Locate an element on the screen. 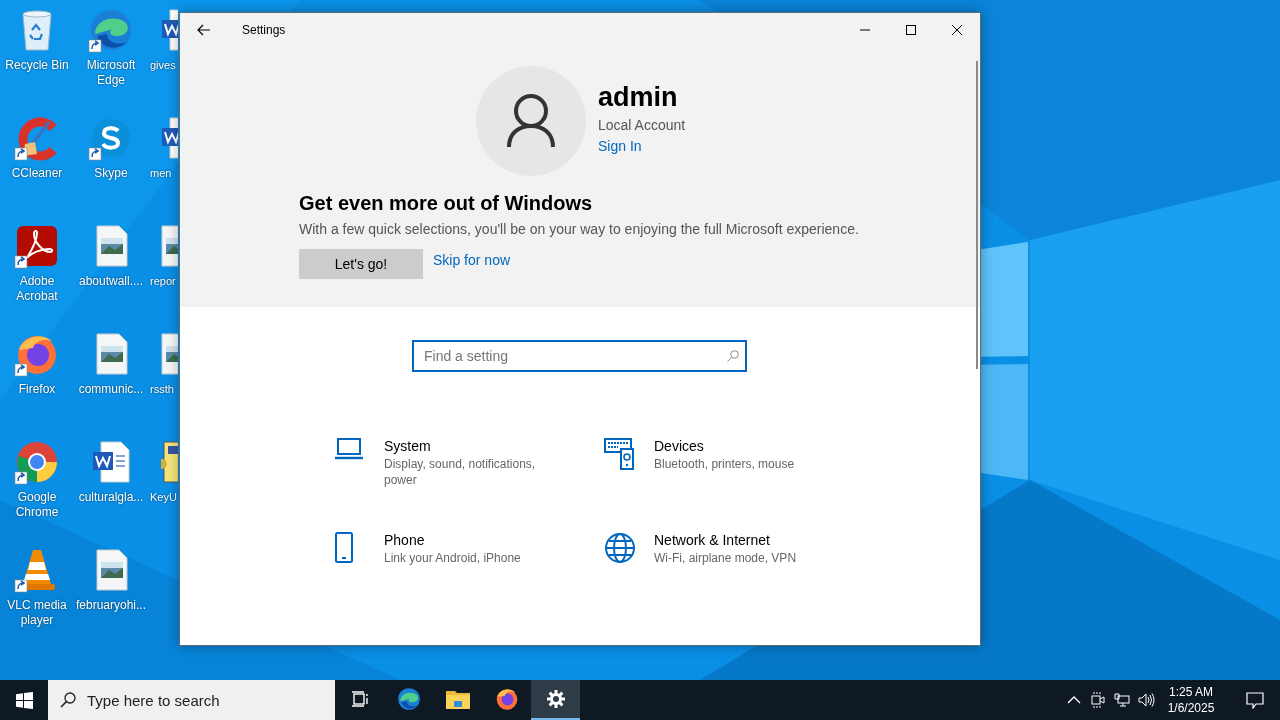  edge-icon is located at coordinates (408, 699).